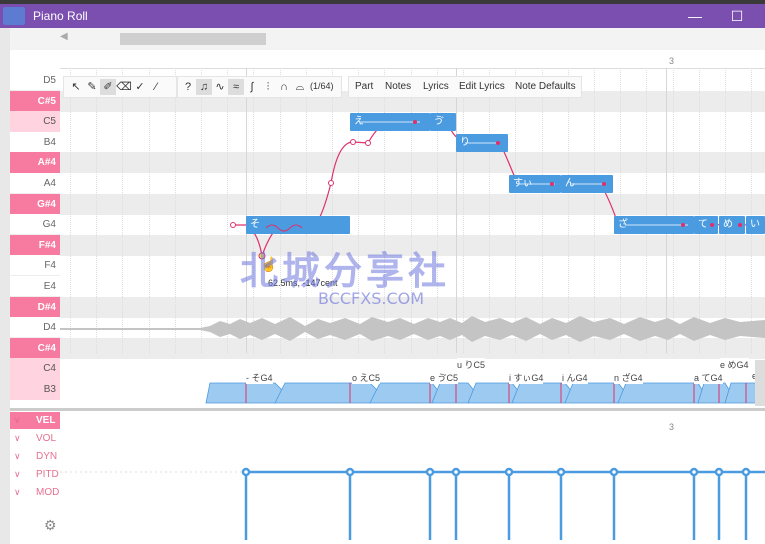 Image resolution: width=765 pixels, height=544 pixels. What do you see at coordinates (50, 525) in the screenshot?
I see `gear-icon: ⚙` at bounding box center [50, 525].